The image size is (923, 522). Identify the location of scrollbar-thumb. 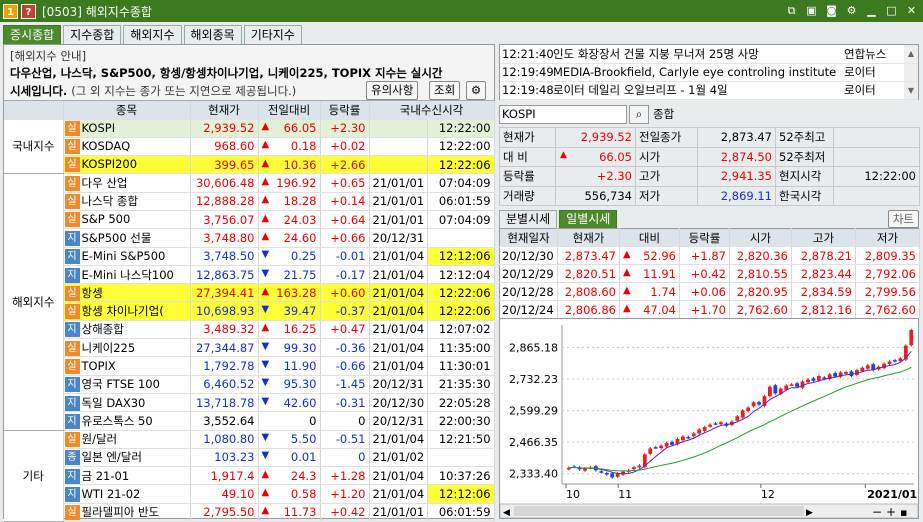
(659, 511).